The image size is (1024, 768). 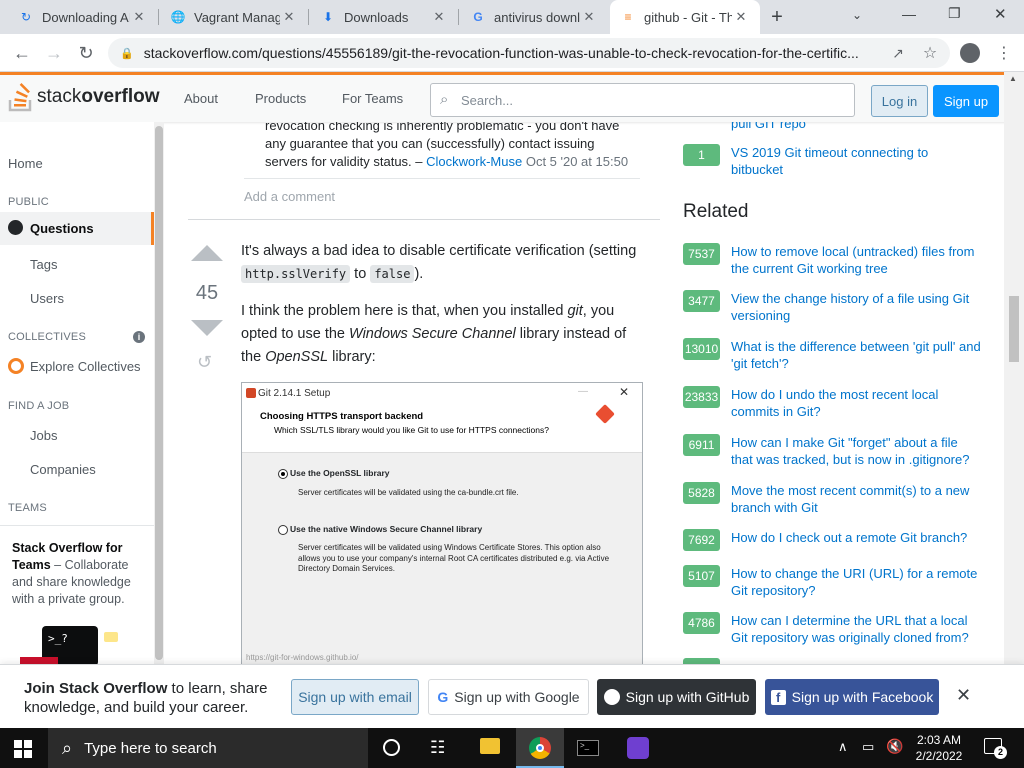 I want to click on scroll-up-arrow-icon: ▲, so click(x=1013, y=78).